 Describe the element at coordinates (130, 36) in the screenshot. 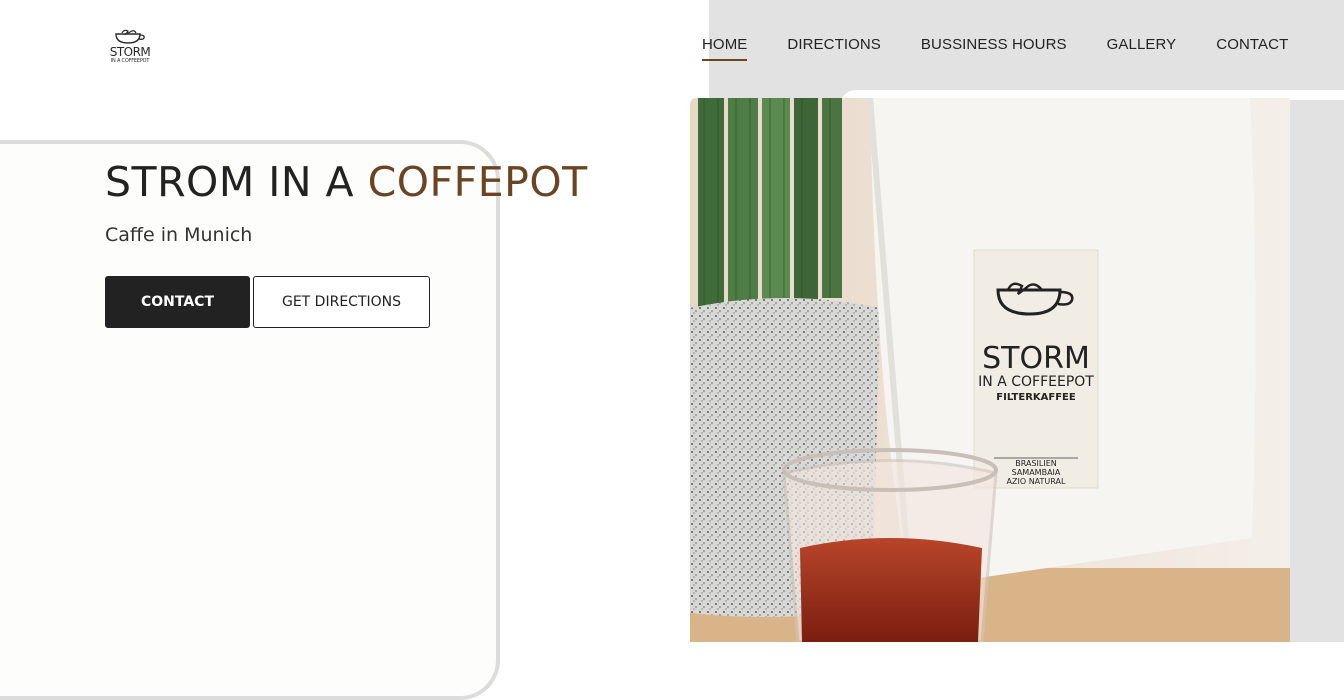

I see `coffee-cup-icon` at that location.